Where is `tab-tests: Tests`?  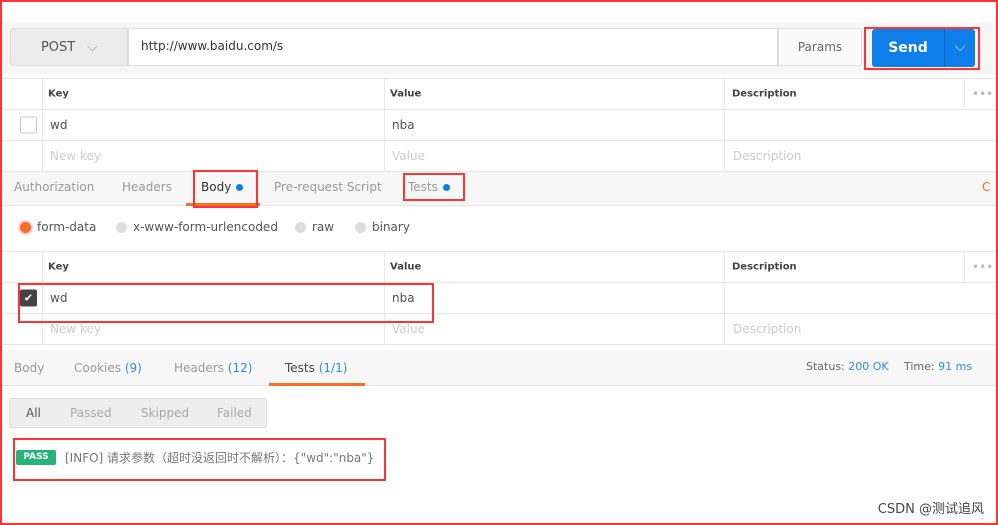
tab-tests: Tests is located at coordinates (429, 187).